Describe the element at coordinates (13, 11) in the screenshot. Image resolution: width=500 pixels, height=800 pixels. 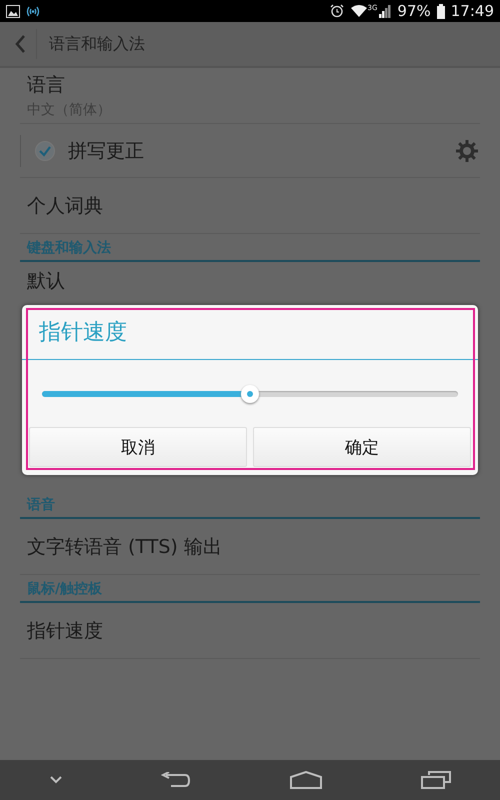
I see `picture-icon` at that location.